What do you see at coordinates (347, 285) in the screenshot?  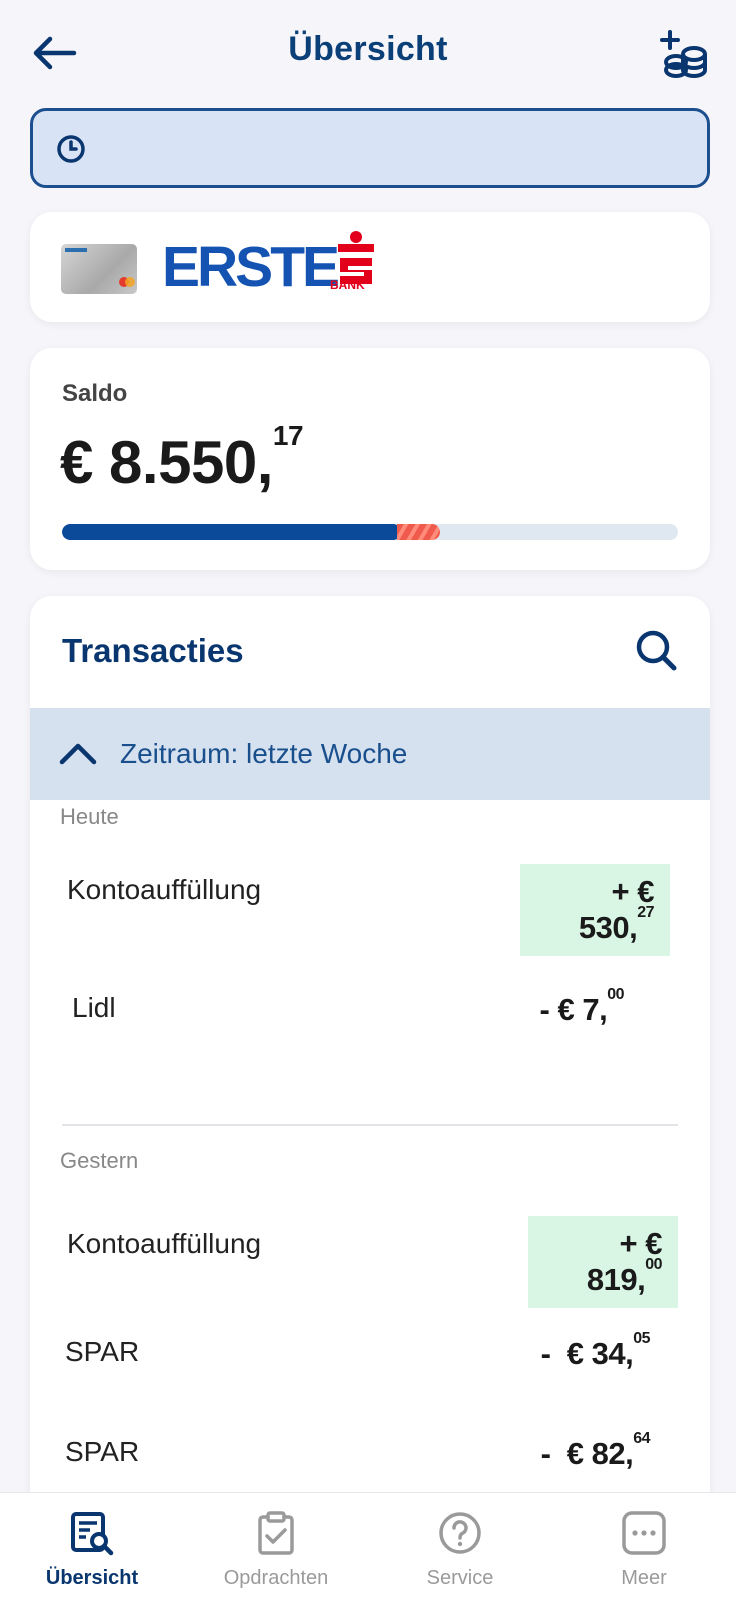 I see `bank-sub-label: BANK` at bounding box center [347, 285].